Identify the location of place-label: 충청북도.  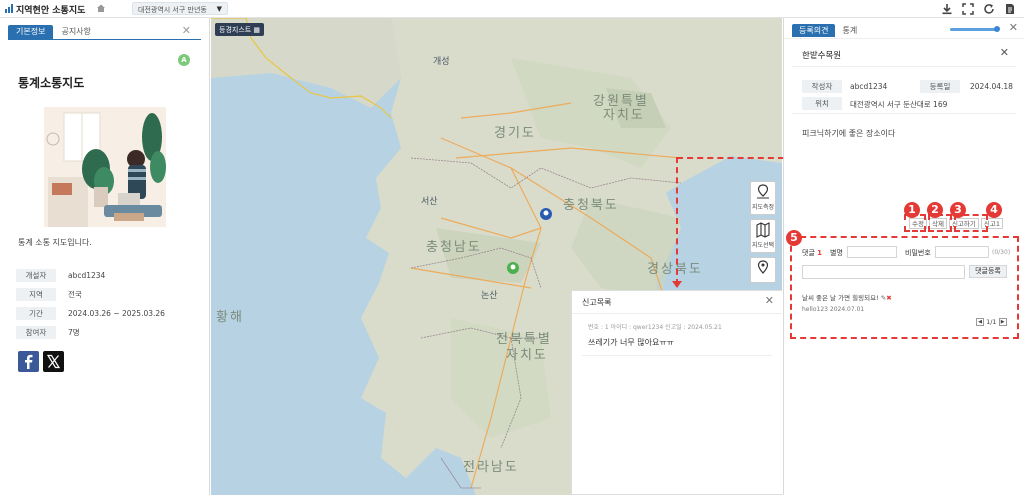
(591, 205).